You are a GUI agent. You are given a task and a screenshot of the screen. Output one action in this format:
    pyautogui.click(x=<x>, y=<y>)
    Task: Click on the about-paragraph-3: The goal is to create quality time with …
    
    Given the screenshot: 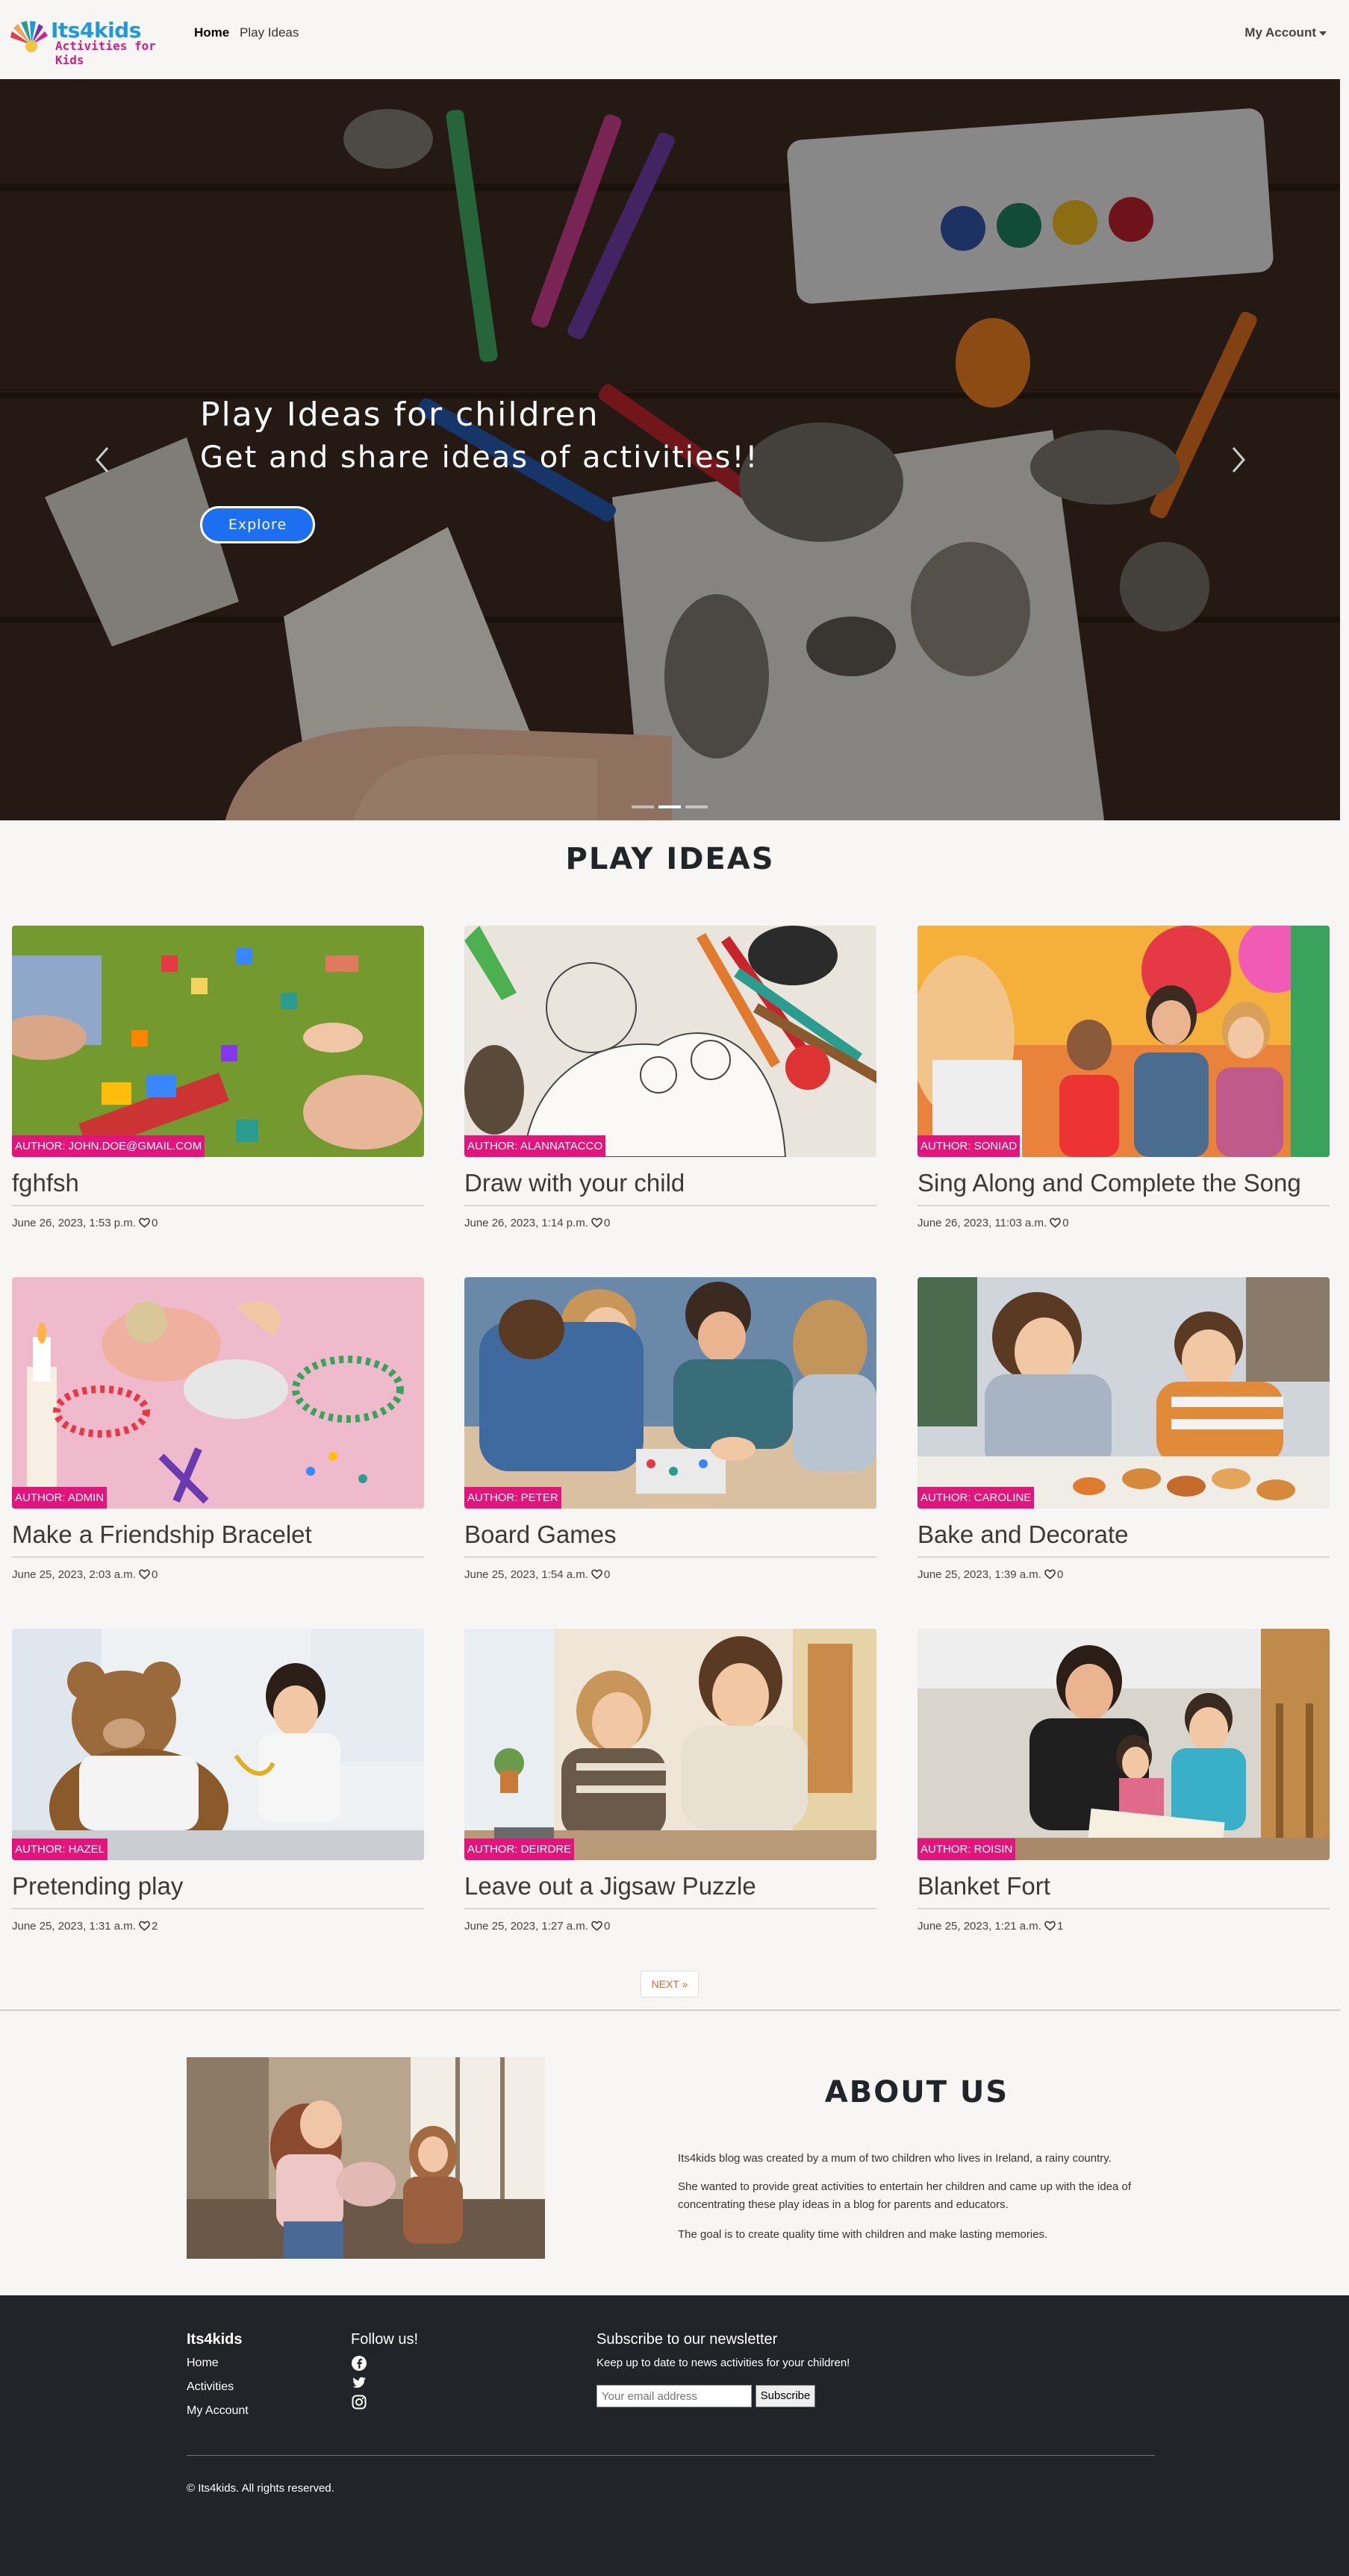 What is the action you would take?
    pyautogui.click(x=863, y=2234)
    